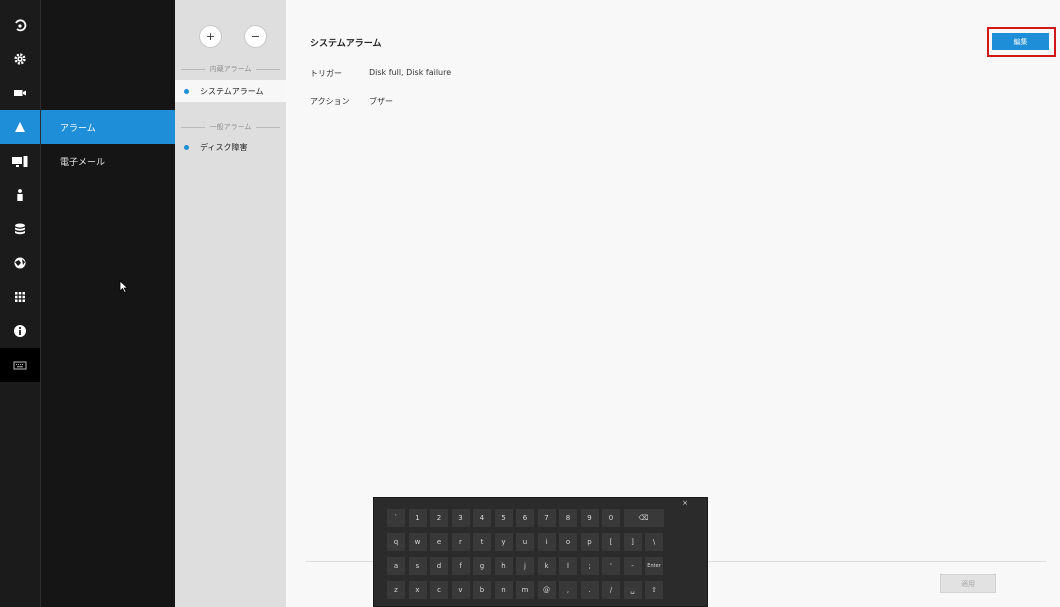 The height and width of the screenshot is (607, 1060). I want to click on action-label: アクション, so click(330, 101).